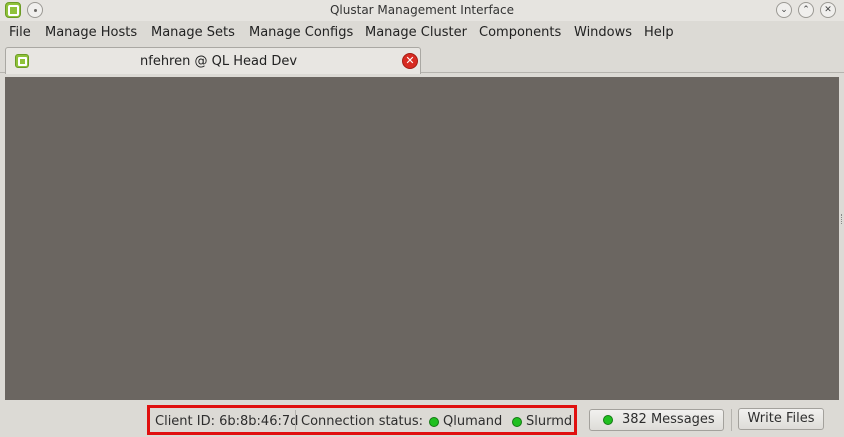 Image resolution: width=844 pixels, height=437 pixels. Describe the element at coordinates (549, 421) in the screenshot. I see `slurmd-label: Slurmd` at that location.